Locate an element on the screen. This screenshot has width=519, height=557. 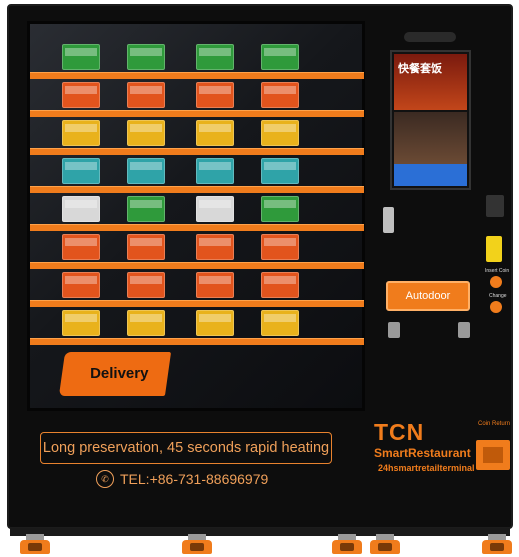
right-dispenser-icon is located at coordinates (464, 330).